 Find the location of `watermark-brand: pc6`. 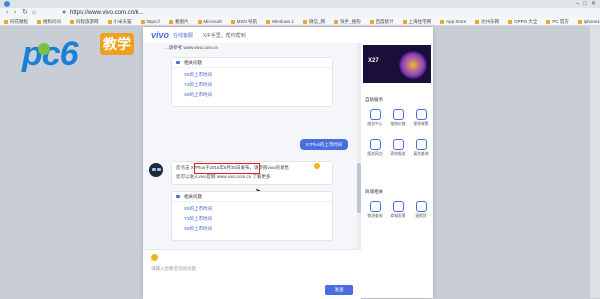

watermark-brand: pc6 is located at coordinates (50, 54).